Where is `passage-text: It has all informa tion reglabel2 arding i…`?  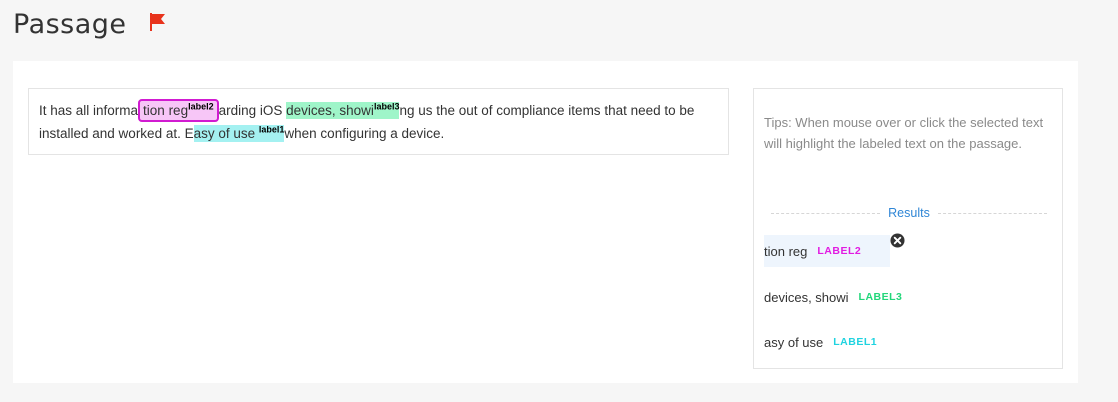
passage-text: It has all informa tion reglabel2 arding i… is located at coordinates (378, 121).